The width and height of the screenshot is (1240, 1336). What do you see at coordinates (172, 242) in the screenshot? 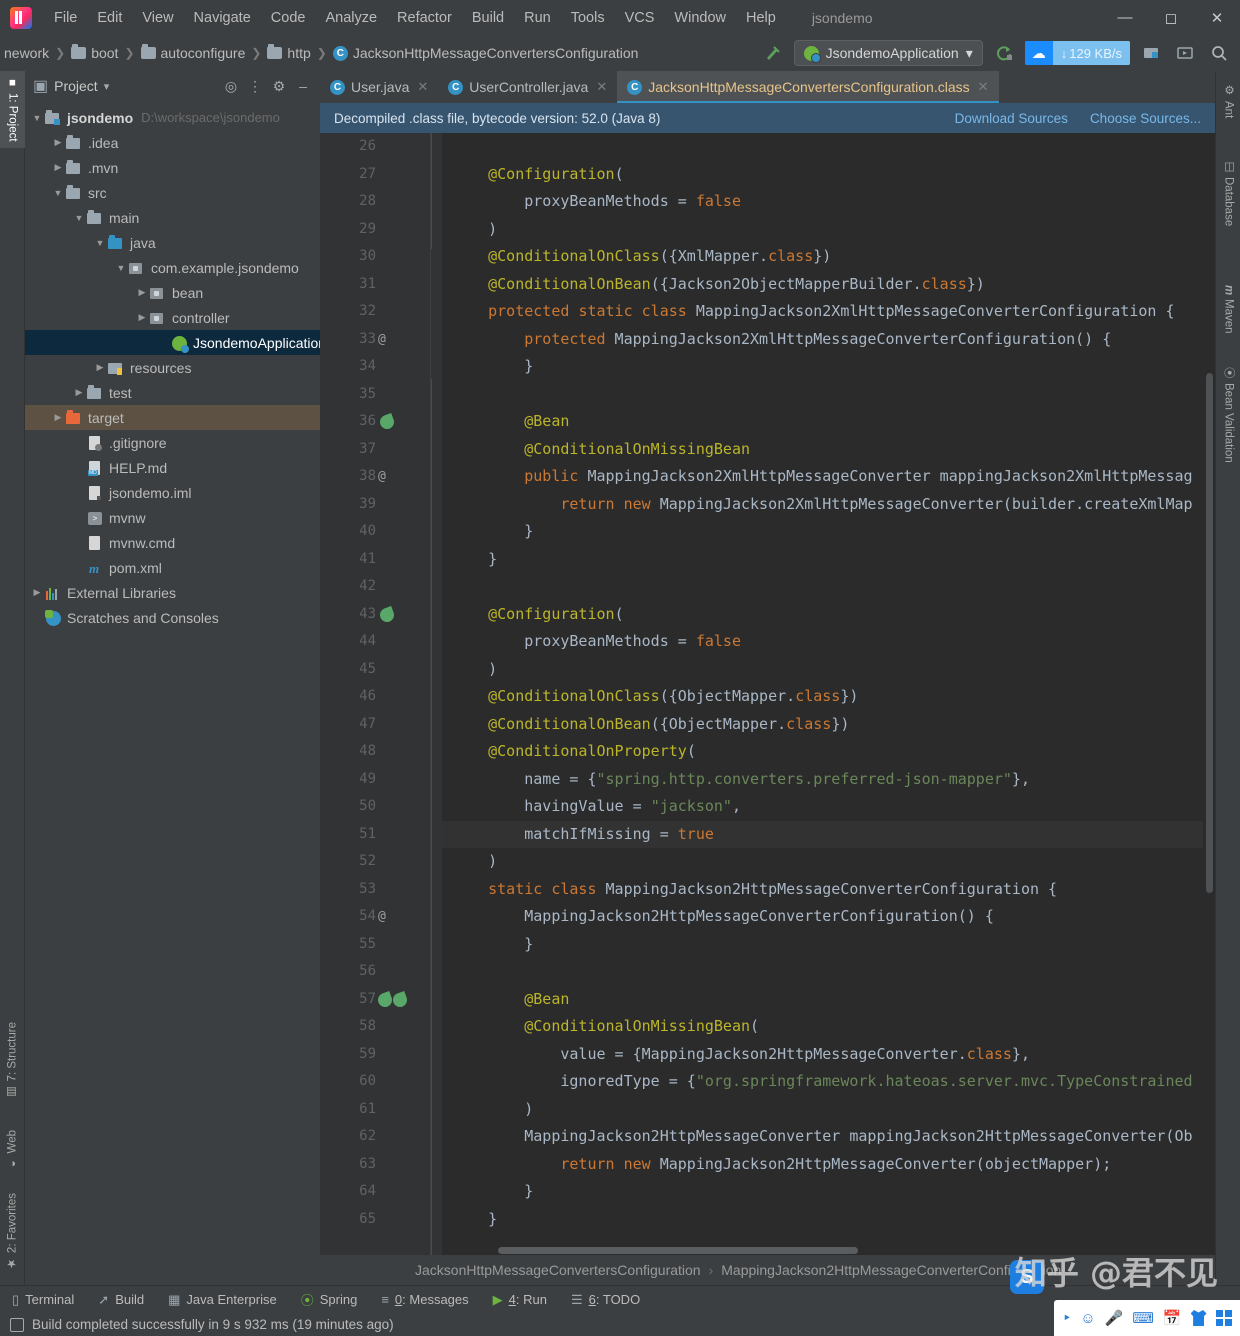
I see `tree-node-java: ▼ java` at bounding box center [172, 242].